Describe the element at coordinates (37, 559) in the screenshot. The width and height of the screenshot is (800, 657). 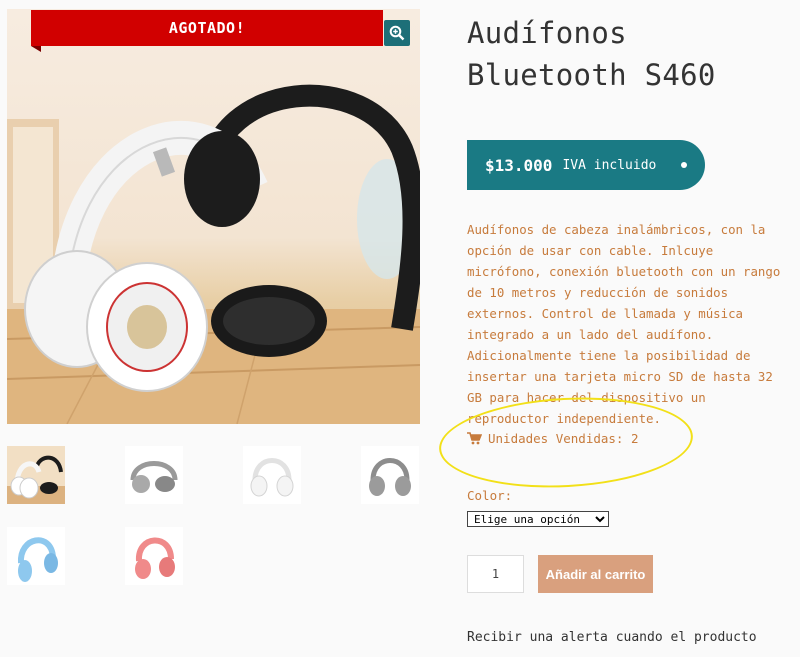
I see `headphones-blue-icon` at that location.